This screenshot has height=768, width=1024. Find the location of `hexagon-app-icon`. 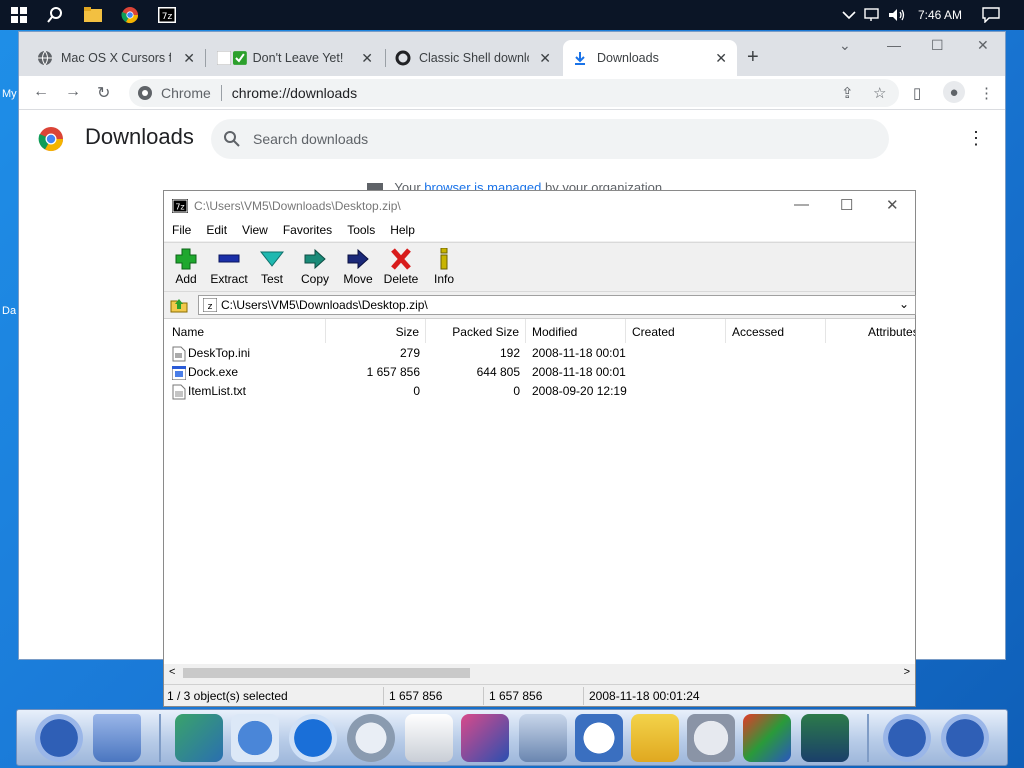

hexagon-app-icon is located at coordinates (655, 738).